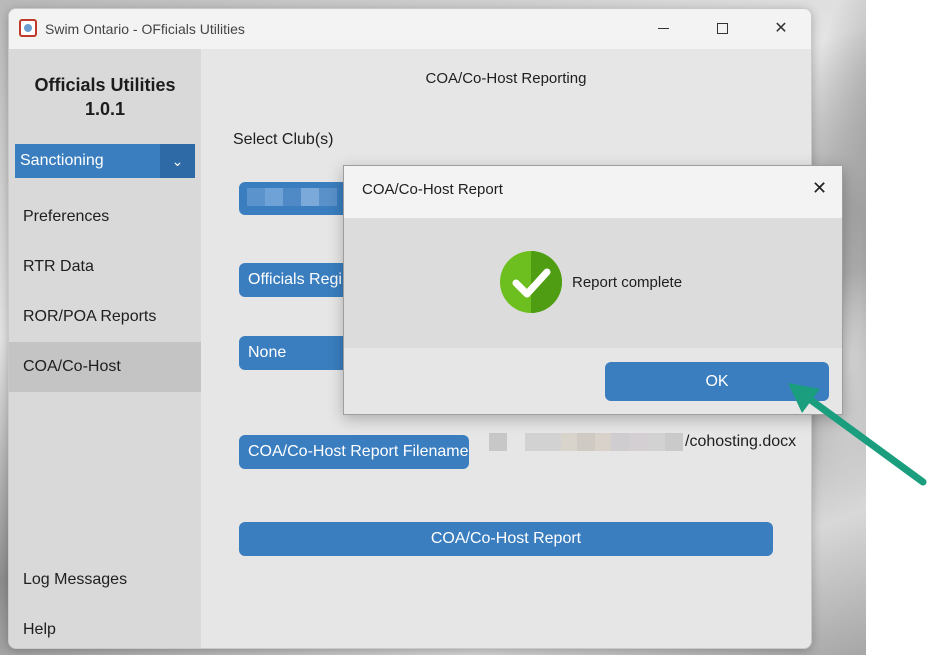 The height and width of the screenshot is (655, 927). I want to click on sidebar-item-help: Help, so click(105, 626).